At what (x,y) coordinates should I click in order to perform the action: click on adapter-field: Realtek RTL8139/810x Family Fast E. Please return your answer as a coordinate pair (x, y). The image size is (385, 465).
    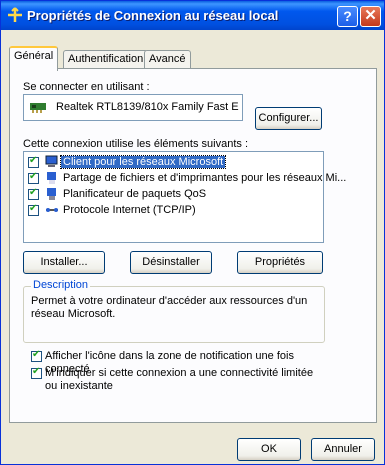
    Looking at the image, I should click on (133, 107).